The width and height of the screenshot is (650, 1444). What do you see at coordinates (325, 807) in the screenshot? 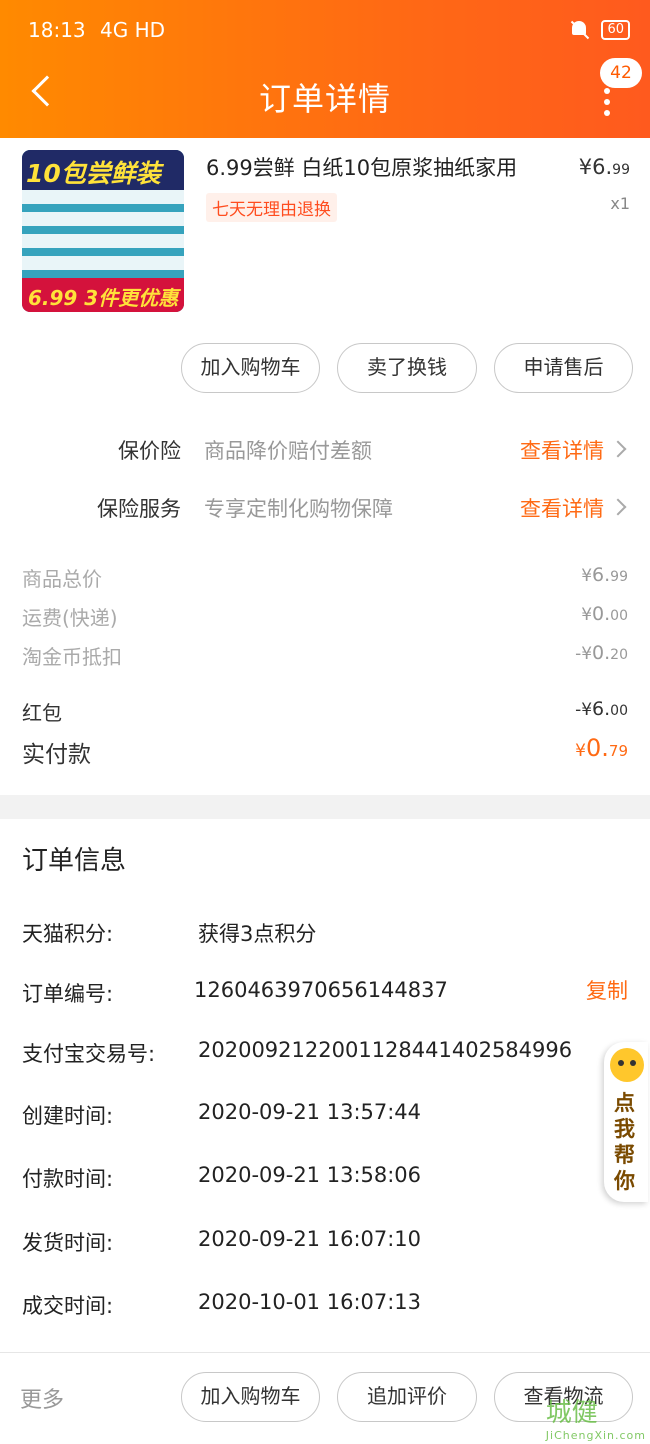
I see `section-divider` at bounding box center [325, 807].